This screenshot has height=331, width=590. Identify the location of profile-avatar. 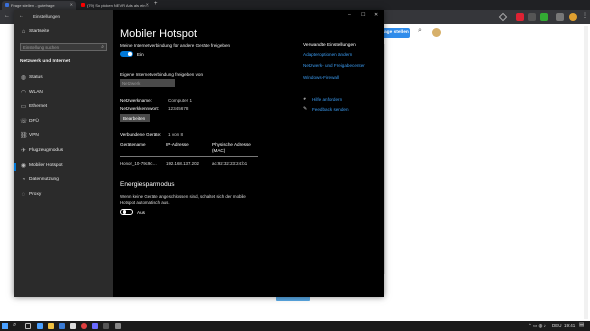
(573, 17).